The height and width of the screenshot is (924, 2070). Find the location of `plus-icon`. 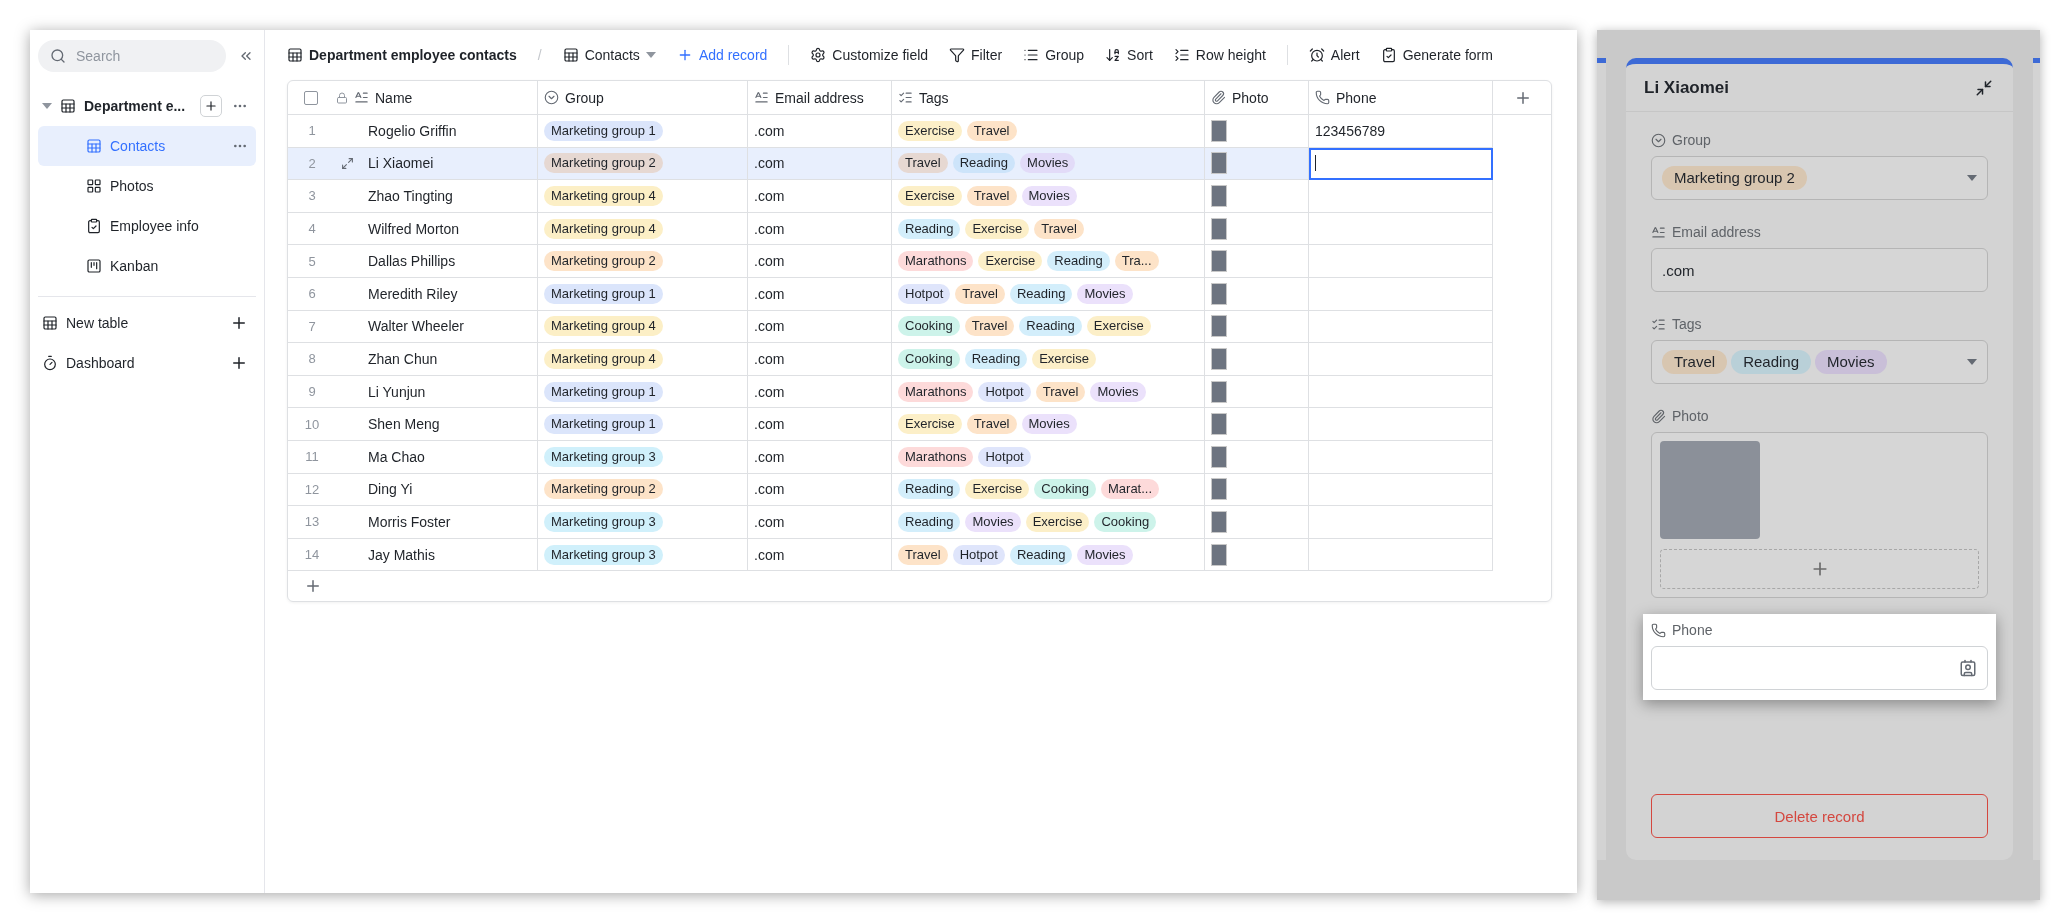

plus-icon is located at coordinates (239, 363).